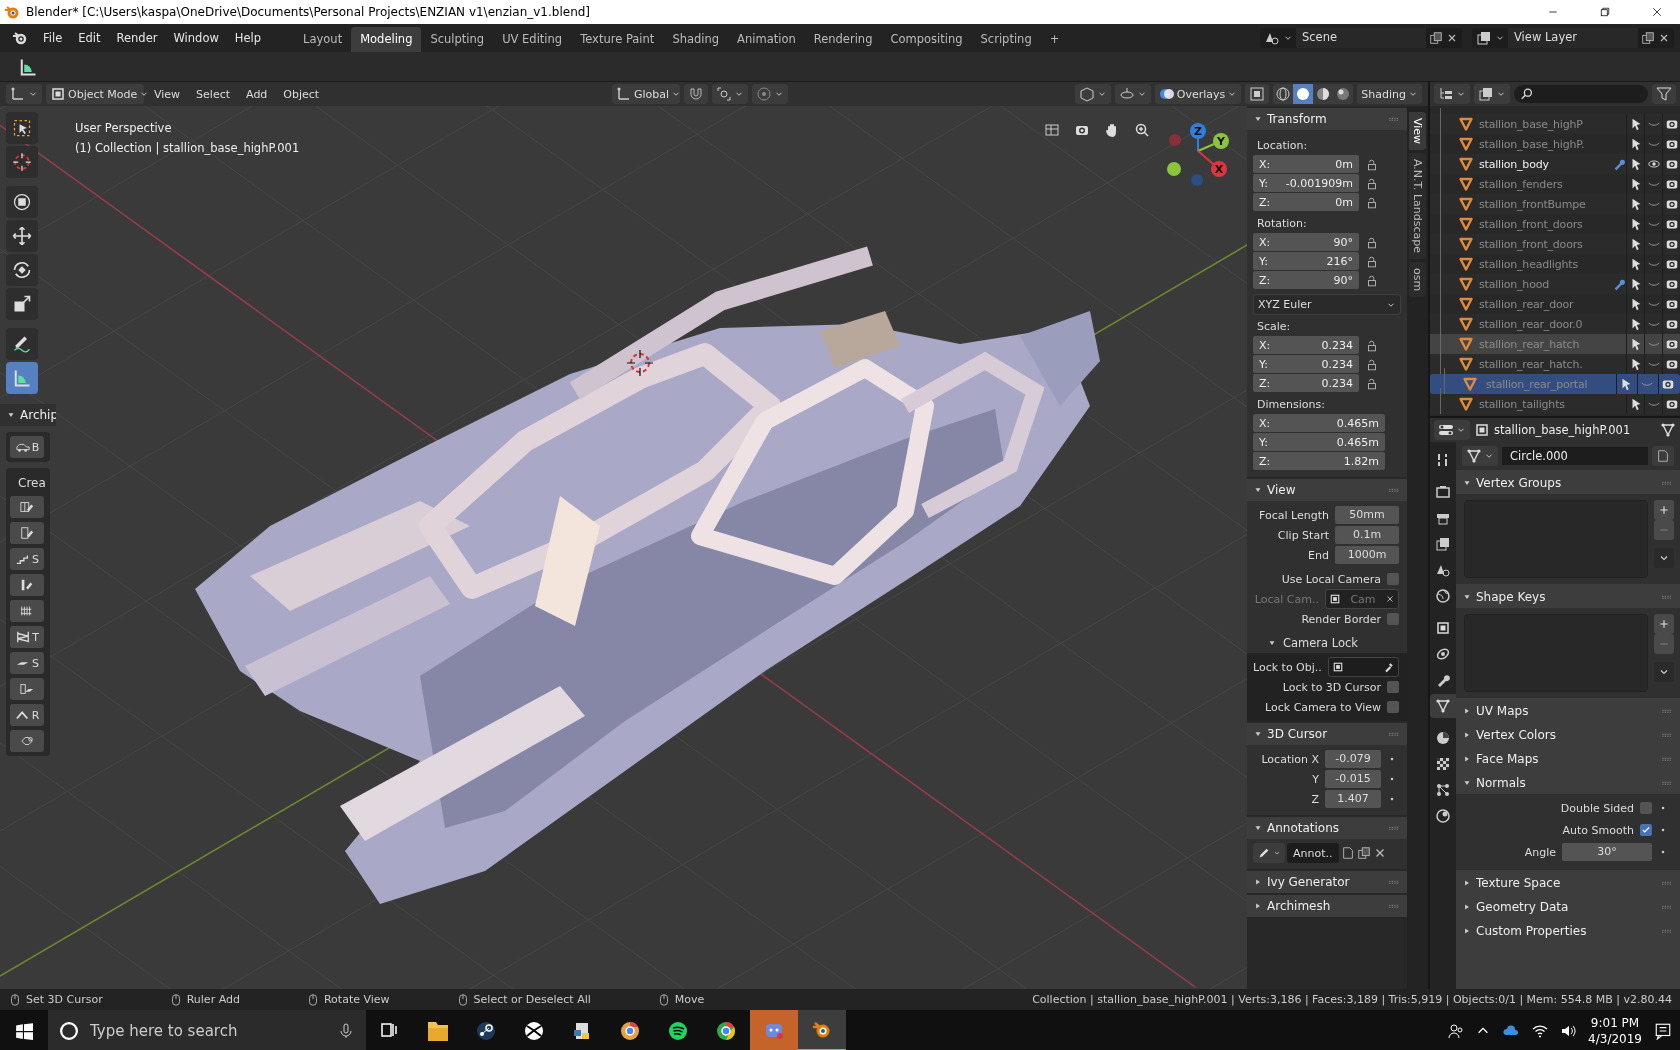 The image size is (1680, 1050). I want to click on status-hint: Set 3D Cursor, so click(64, 999).